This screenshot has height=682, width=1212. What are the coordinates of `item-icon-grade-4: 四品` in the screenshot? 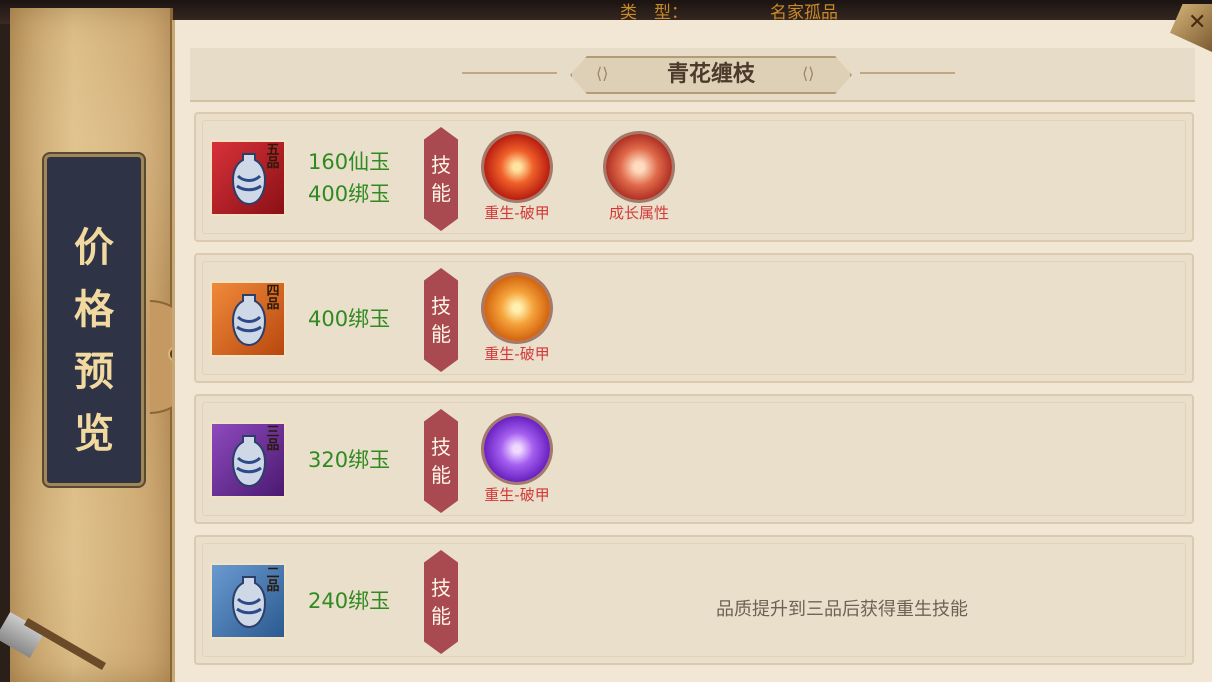 It's located at (248, 319).